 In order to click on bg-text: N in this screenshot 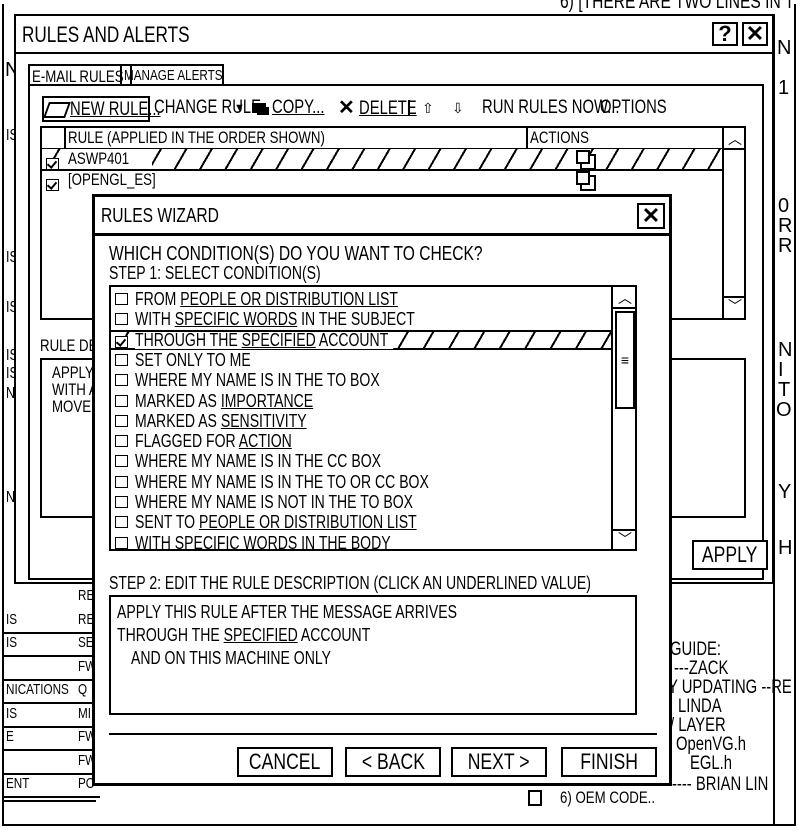, I will do `click(784, 48)`.